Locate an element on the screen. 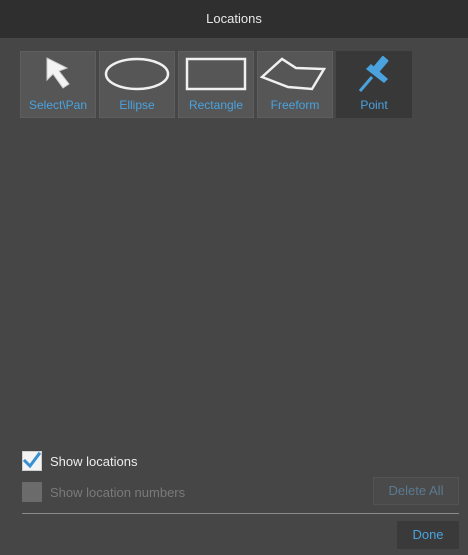 Image resolution: width=468 pixels, height=555 pixels. show-location-numbers-row: Show location numbers is located at coordinates (103, 492).